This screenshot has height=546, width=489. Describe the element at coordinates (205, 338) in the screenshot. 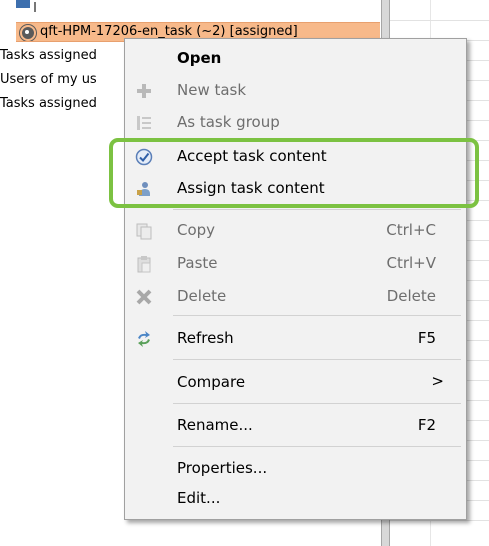

I see `menu-item-label: Refresh` at that location.